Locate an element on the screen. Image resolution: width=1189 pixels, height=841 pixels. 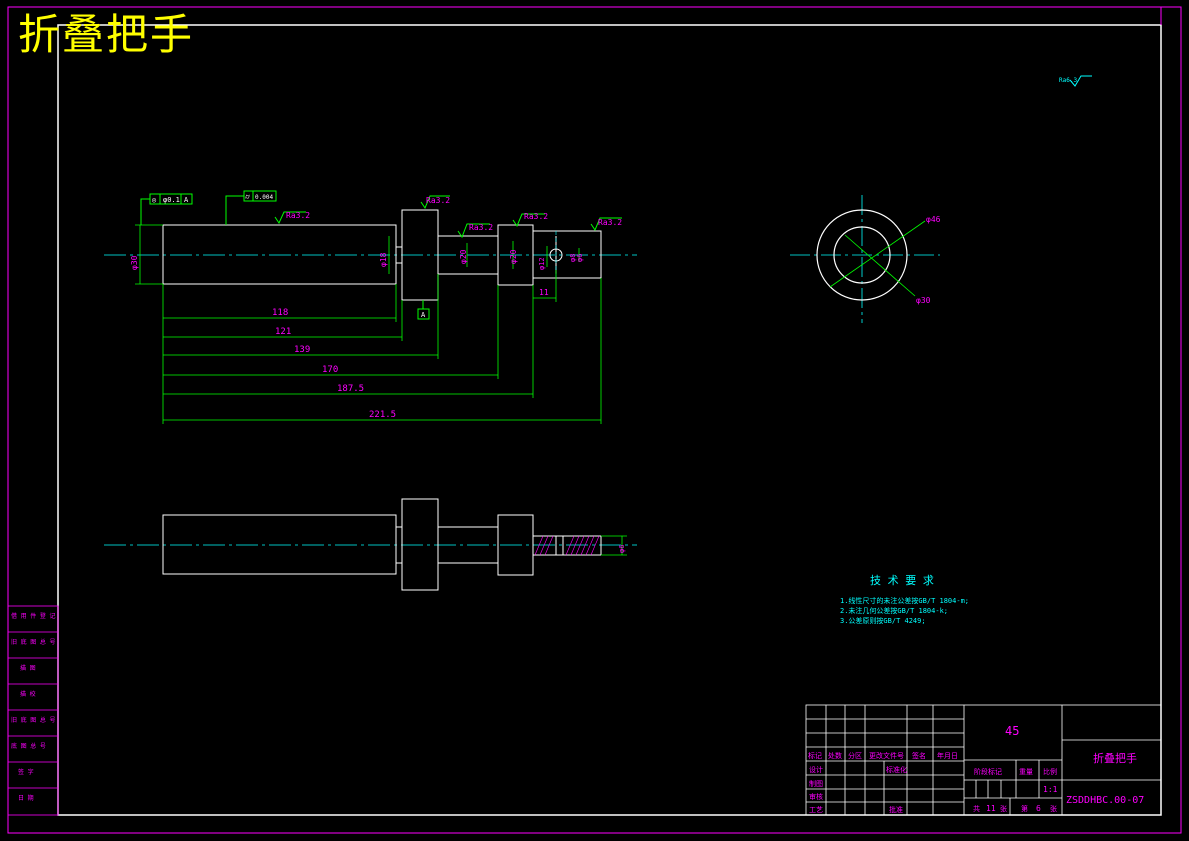
tech-req-title: 技 术 要 求 is located at coordinates (902, 580).